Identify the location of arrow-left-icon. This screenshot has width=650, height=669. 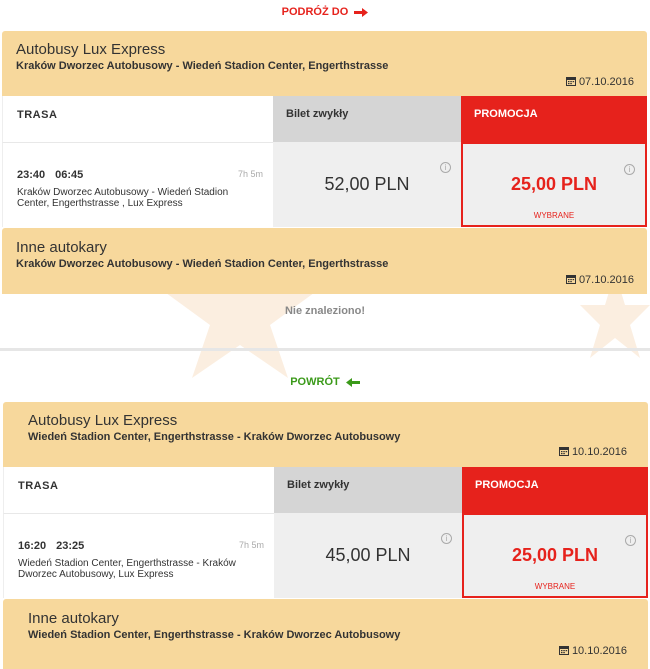
(352, 382).